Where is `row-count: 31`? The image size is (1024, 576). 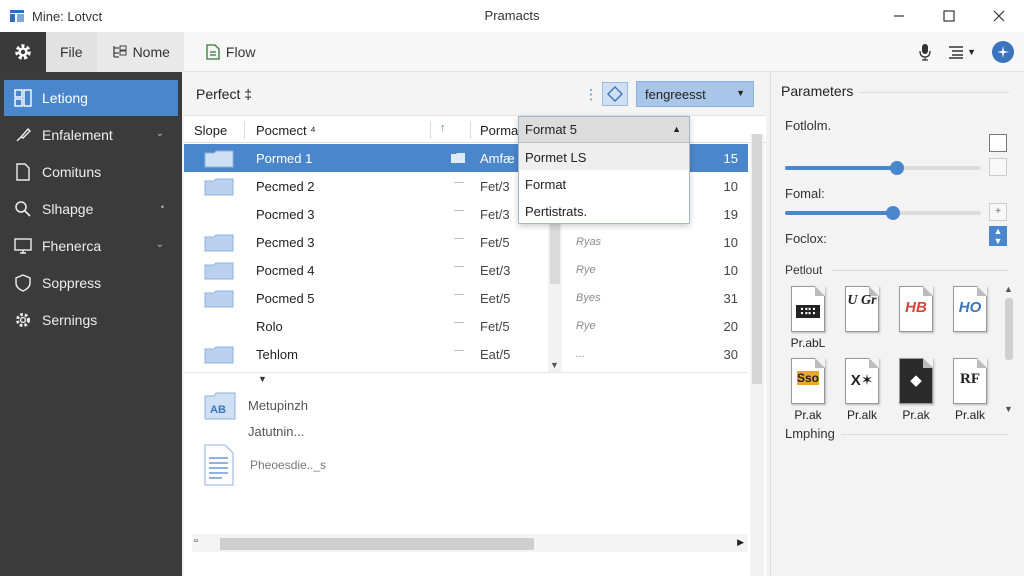 row-count: 31 is located at coordinates (730, 298).